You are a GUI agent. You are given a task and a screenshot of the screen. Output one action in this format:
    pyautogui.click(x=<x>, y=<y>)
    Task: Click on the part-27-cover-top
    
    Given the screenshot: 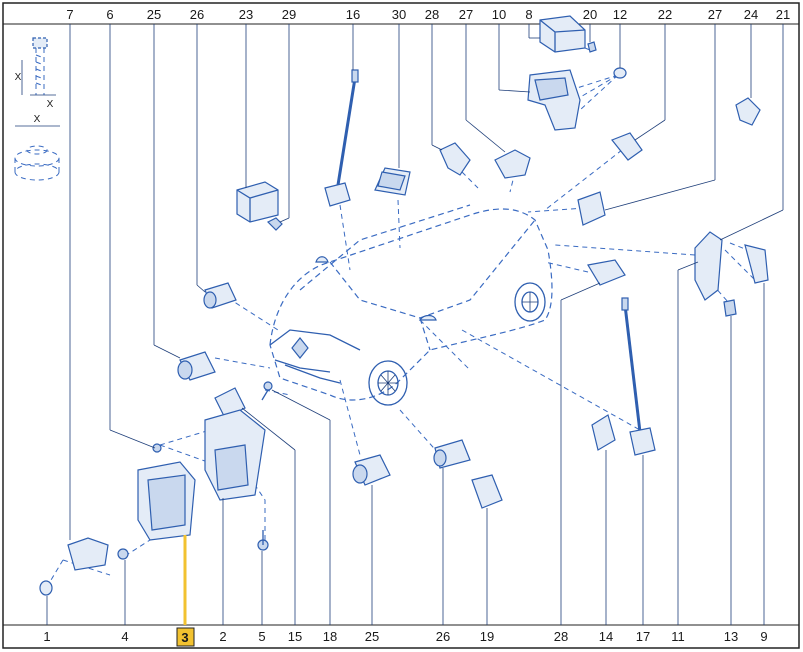 What is the action you would take?
    pyautogui.click(x=512, y=164)
    